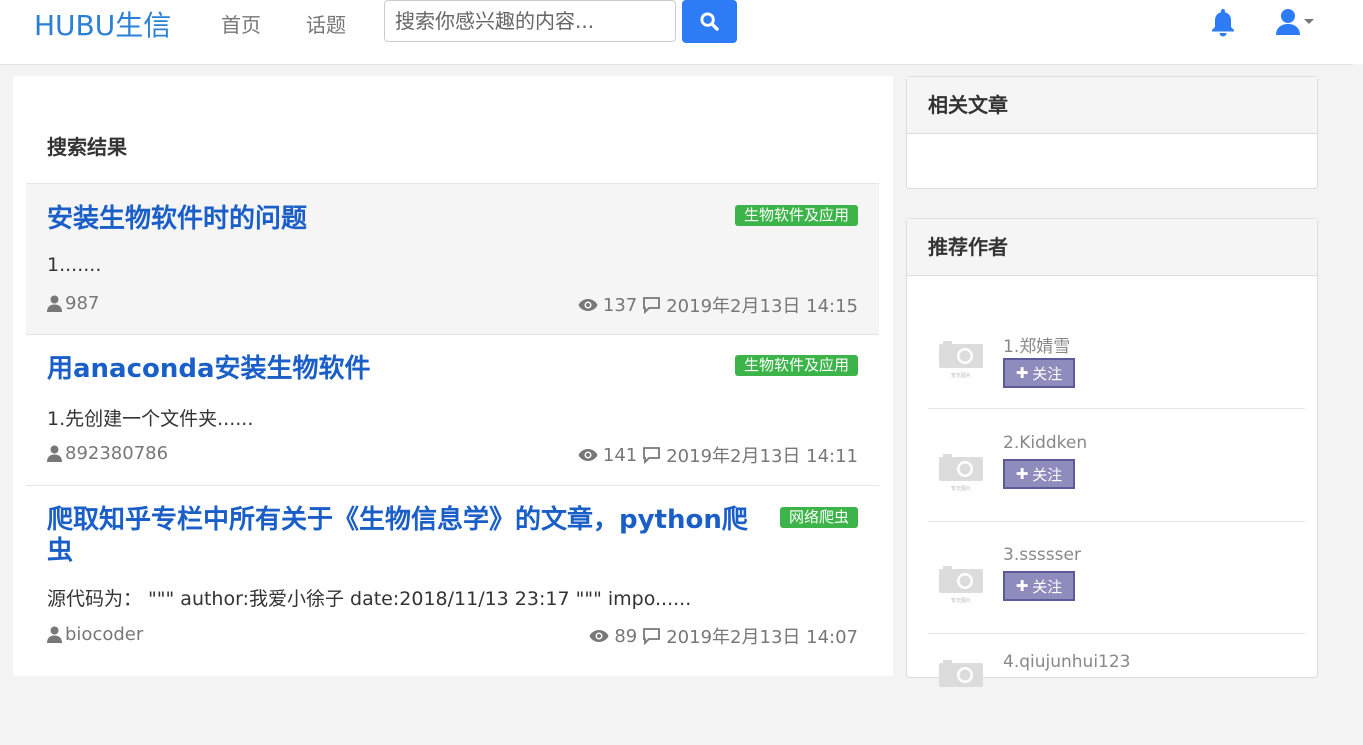  Describe the element at coordinates (87, 147) in the screenshot. I see `results-heading: 搜索结果` at that location.